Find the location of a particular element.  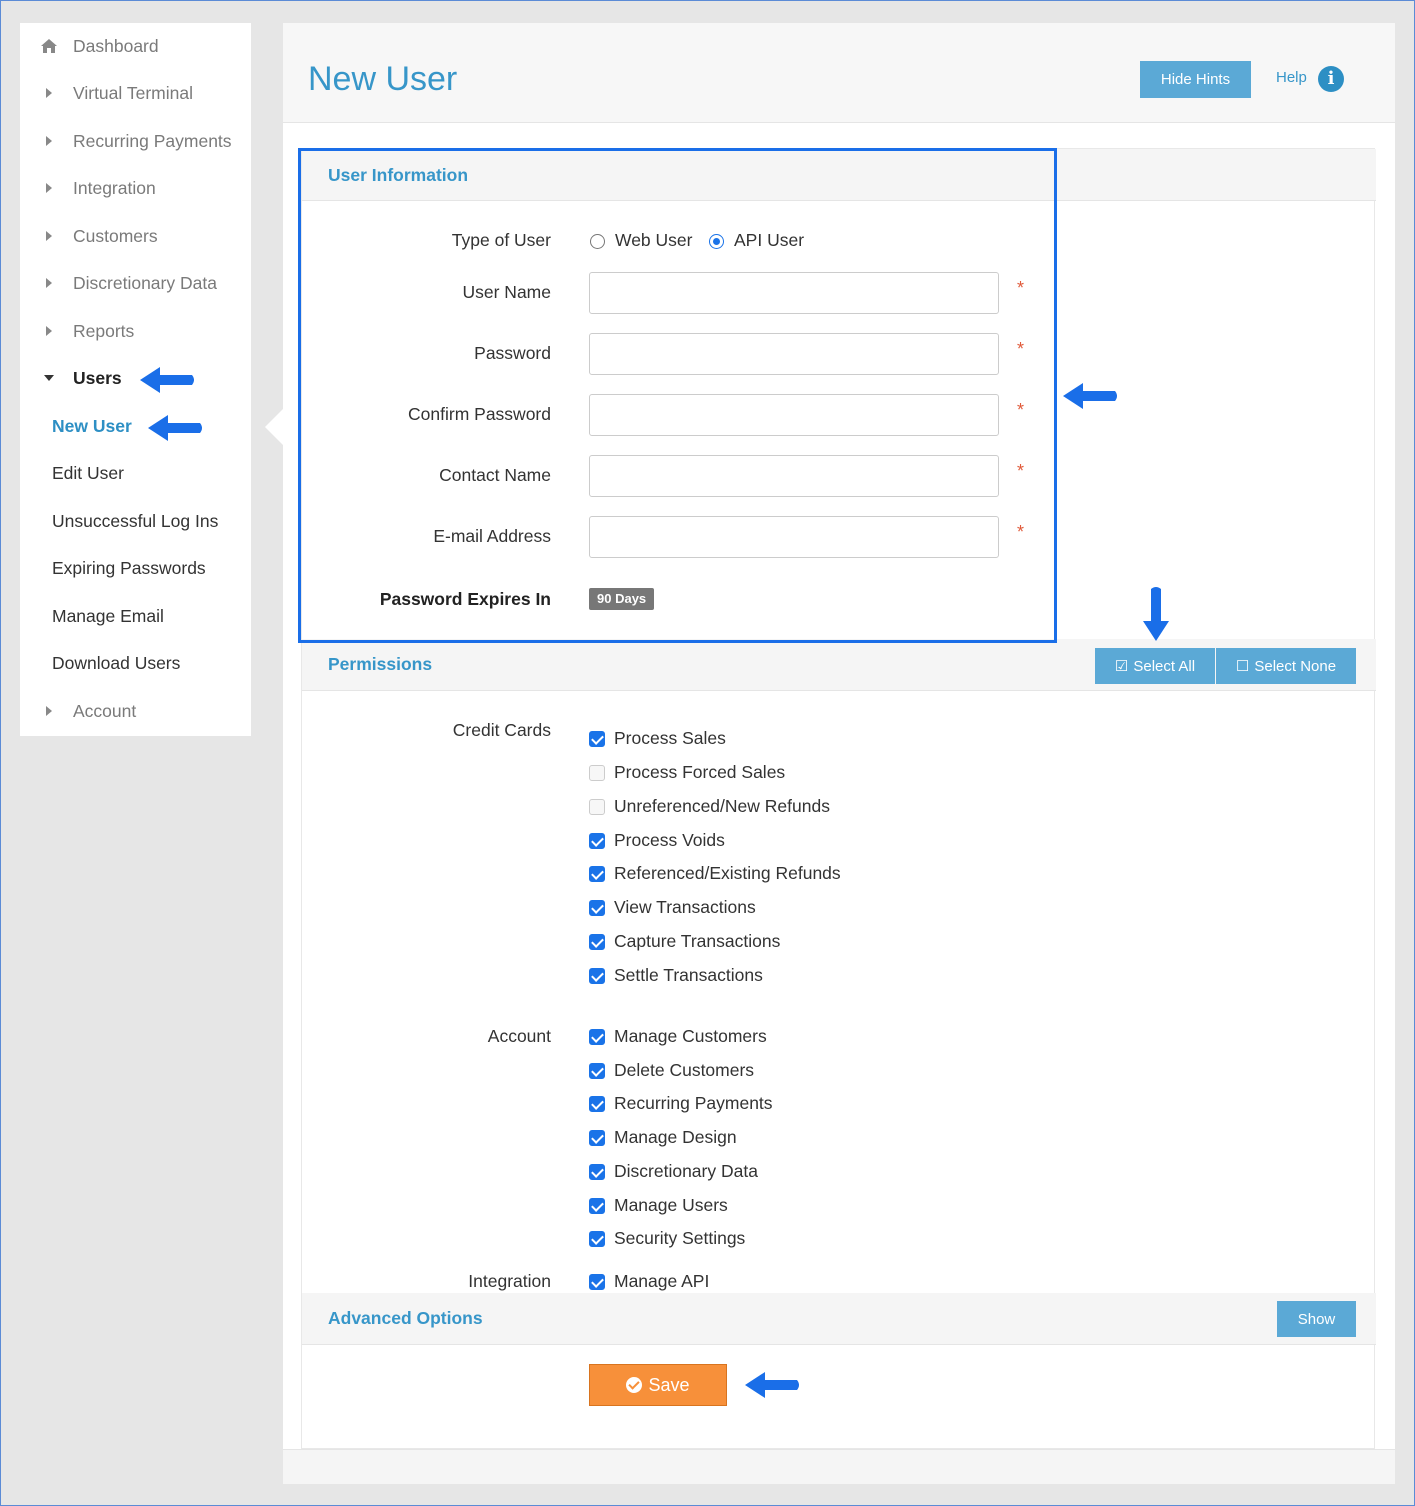

account-label: Account is located at coordinates (519, 1036).